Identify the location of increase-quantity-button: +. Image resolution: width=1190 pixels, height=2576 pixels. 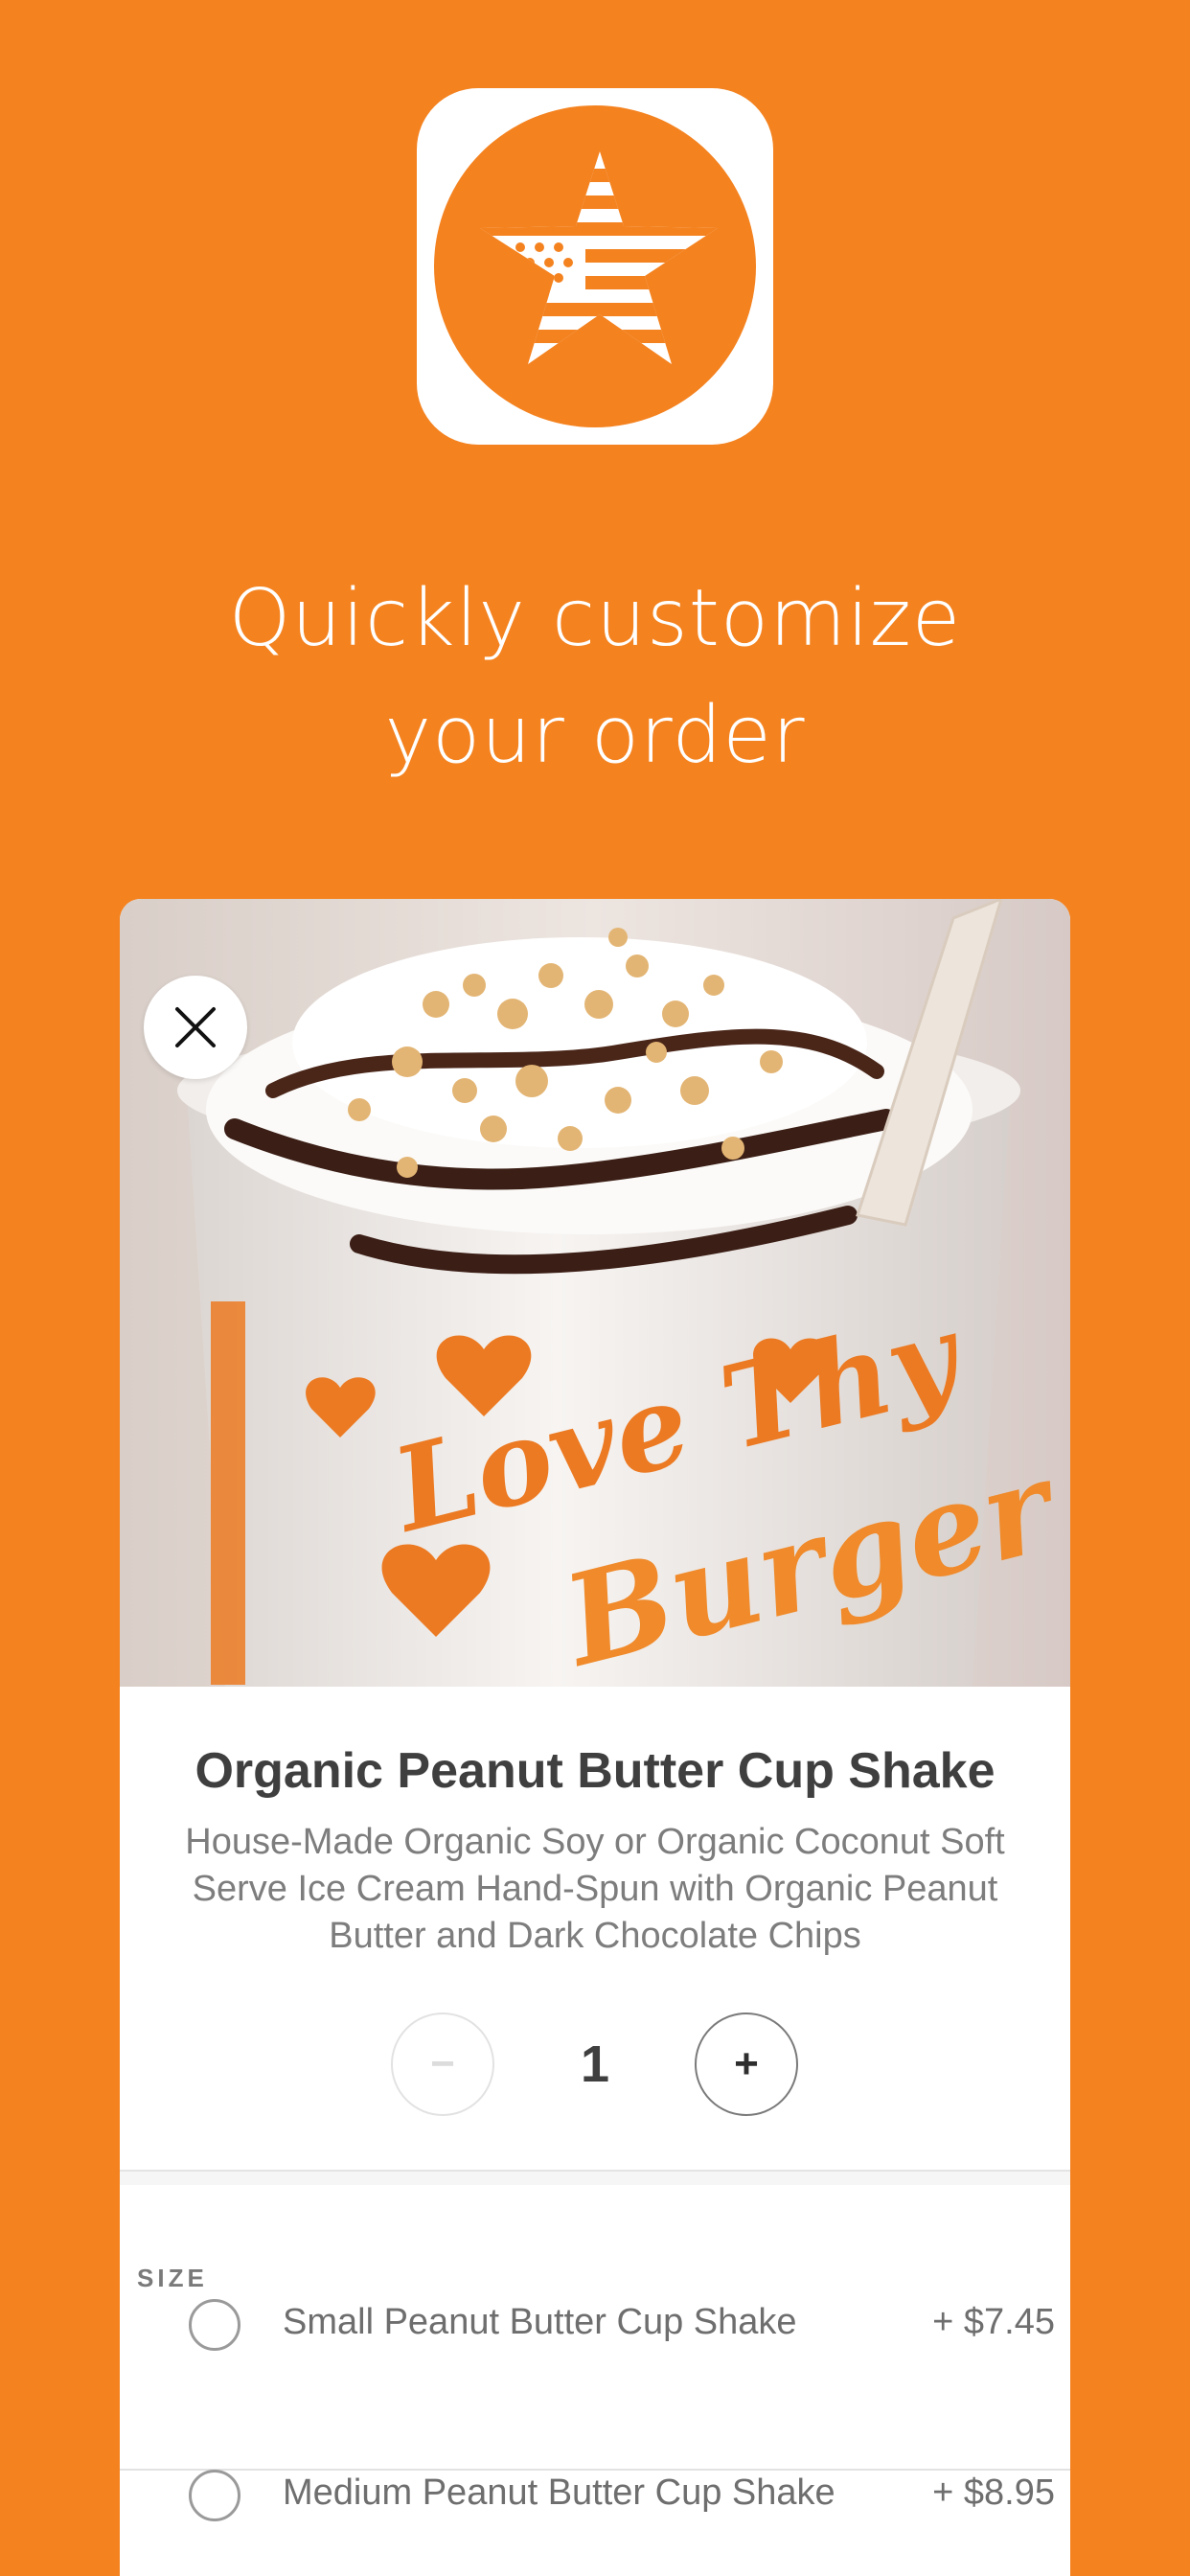
(747, 2064).